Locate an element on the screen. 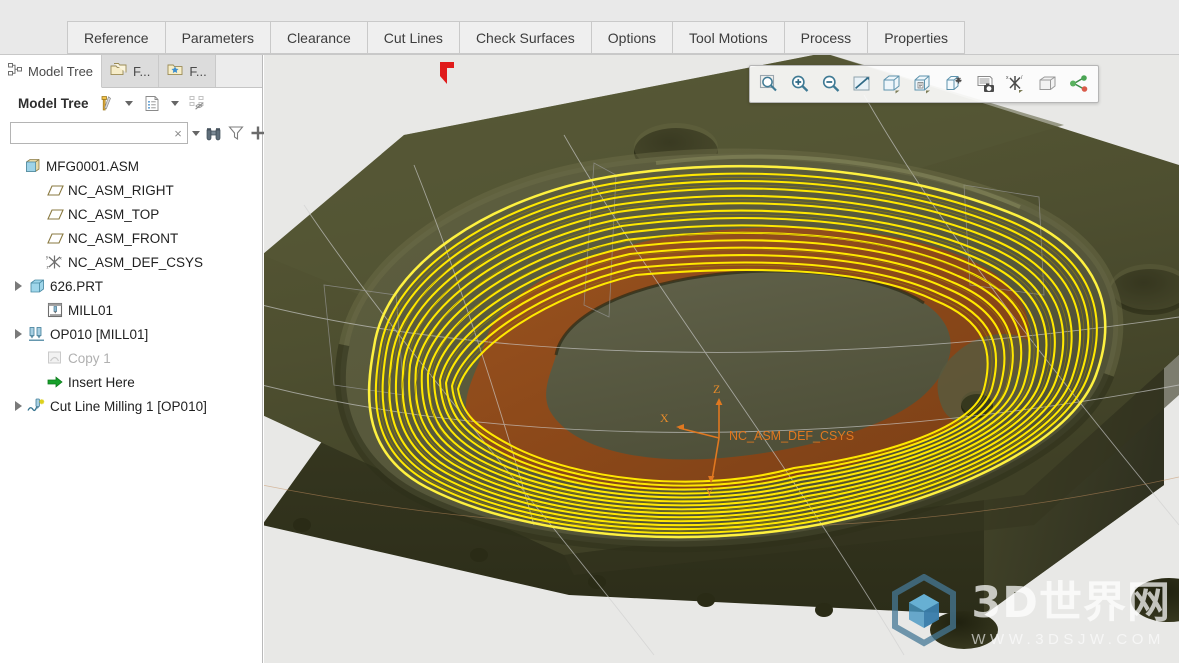 This screenshot has width=1179, height=663. model-tree-search-row: × is located at coordinates (132, 133).